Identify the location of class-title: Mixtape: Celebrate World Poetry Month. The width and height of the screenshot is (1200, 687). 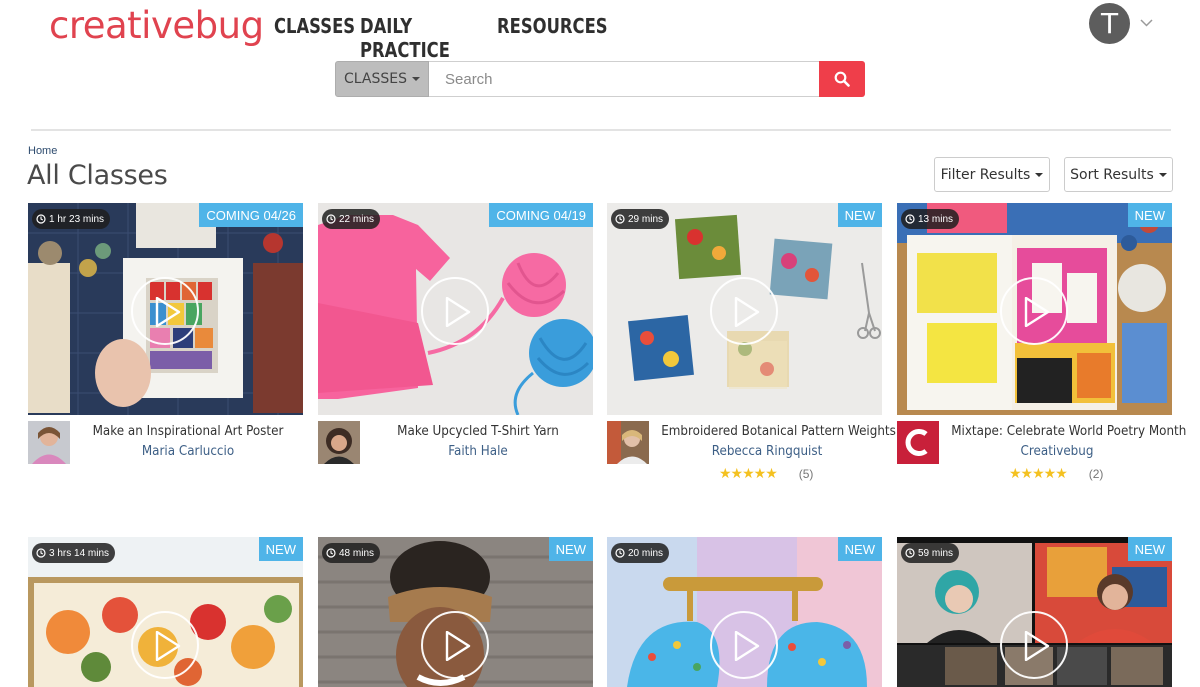
(1068, 431).